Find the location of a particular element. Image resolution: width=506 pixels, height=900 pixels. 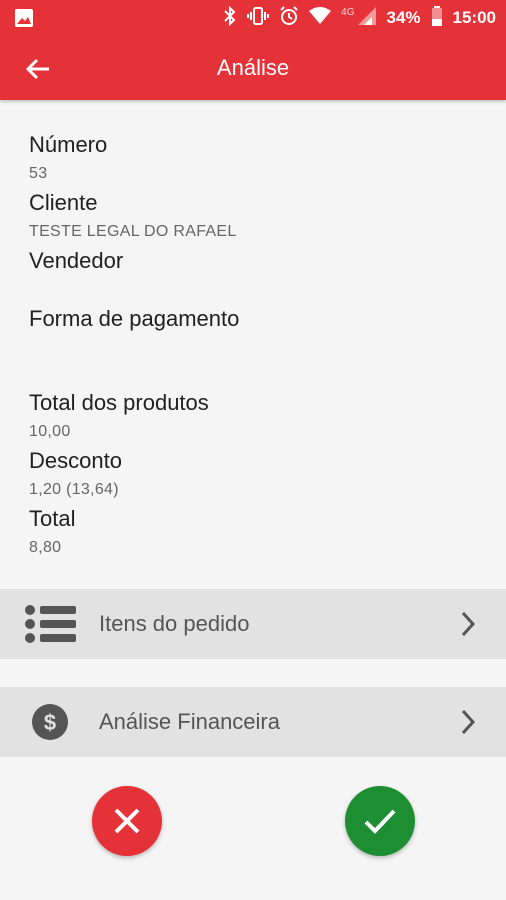

total-label: Total is located at coordinates (52, 518).